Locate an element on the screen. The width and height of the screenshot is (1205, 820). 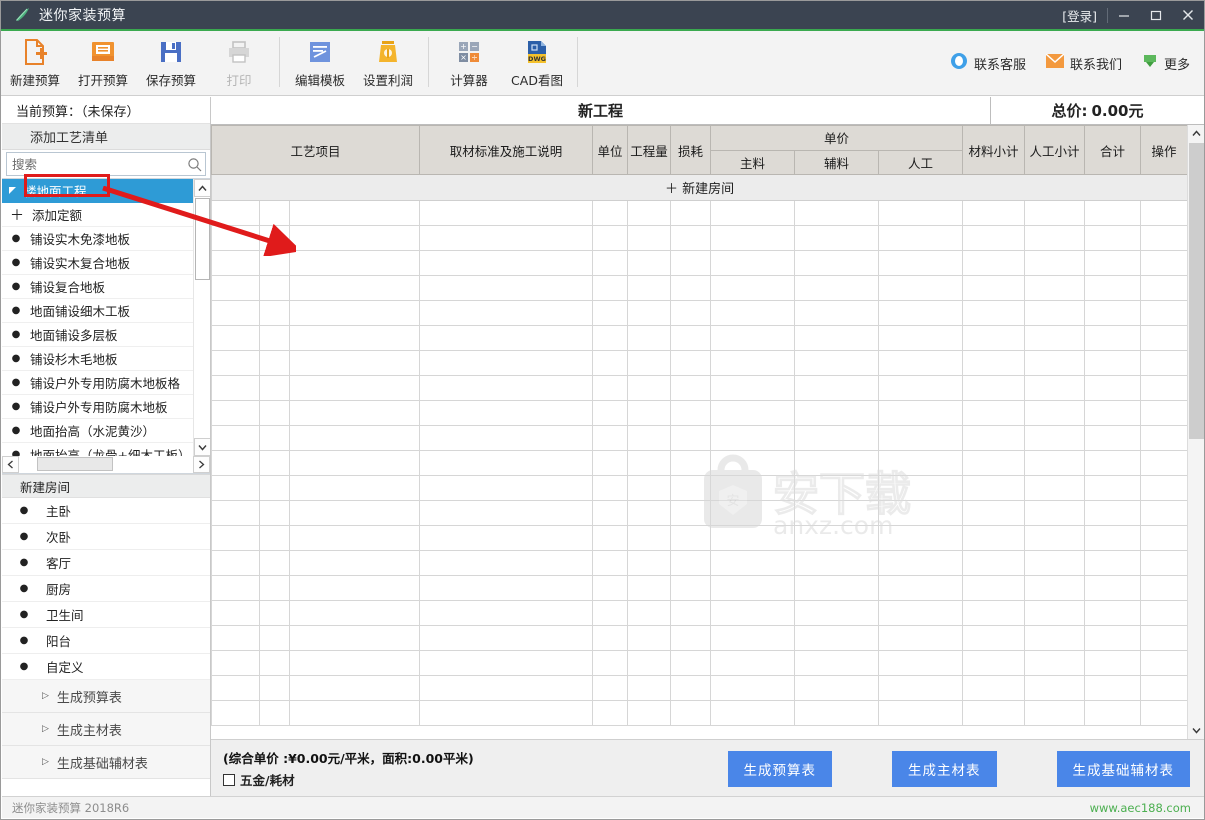
cad-viewer-button: DWG CAD看图 is located at coordinates (537, 63).